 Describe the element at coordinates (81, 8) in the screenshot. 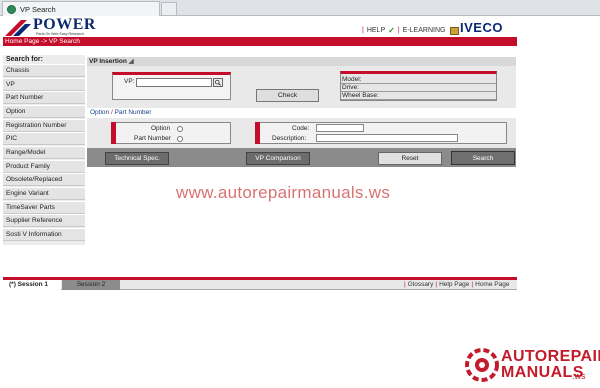

I see `browser-tab: VP Search` at that location.